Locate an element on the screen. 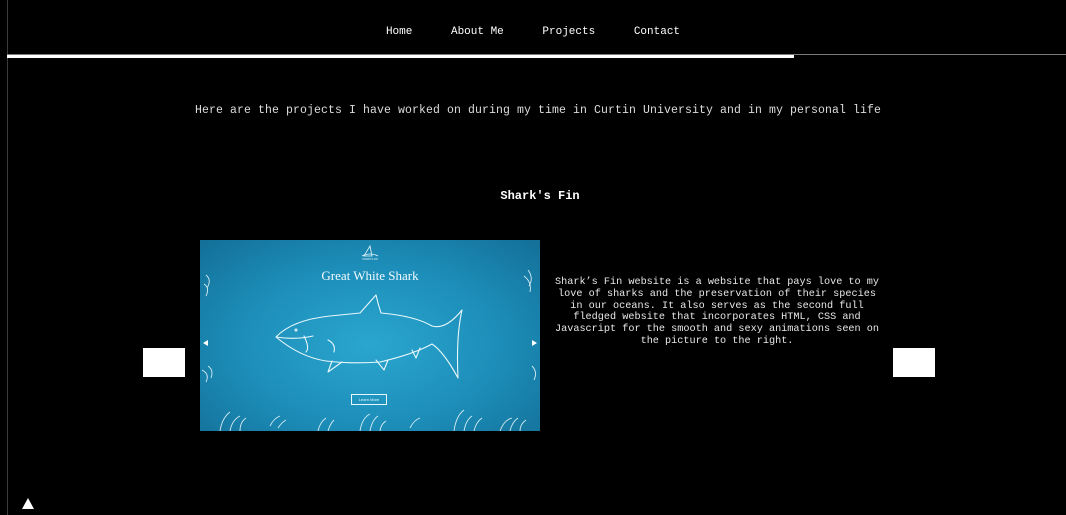 The width and height of the screenshot is (1066, 515). logo-text: SHARK'S FIN is located at coordinates (370, 259).